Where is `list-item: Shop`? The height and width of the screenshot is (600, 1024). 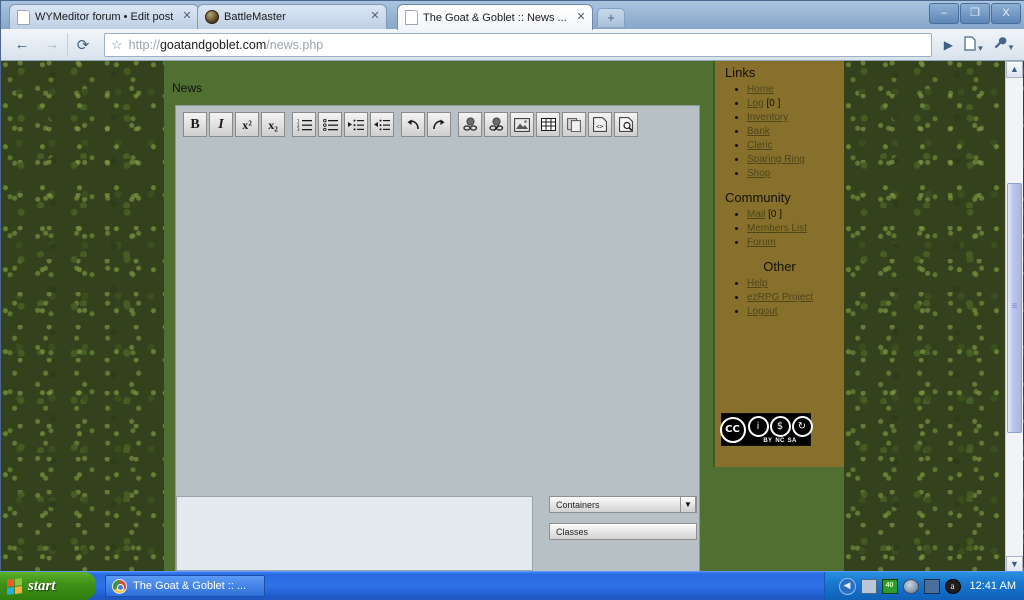
list-item: Shop is located at coordinates (792, 174).